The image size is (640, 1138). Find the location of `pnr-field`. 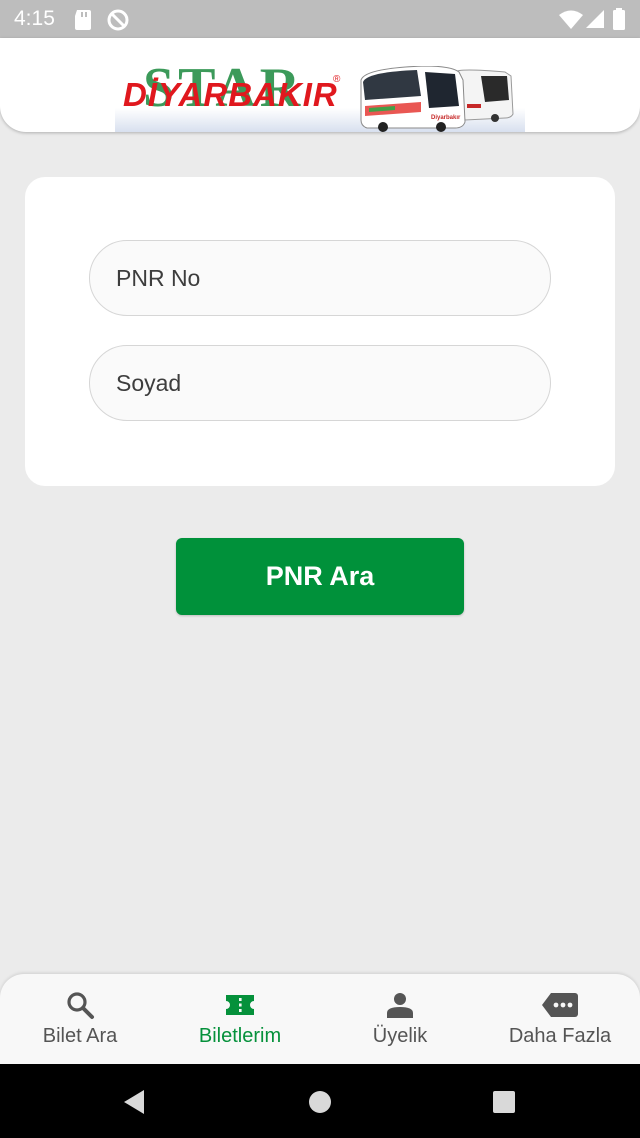

pnr-field is located at coordinates (320, 278).